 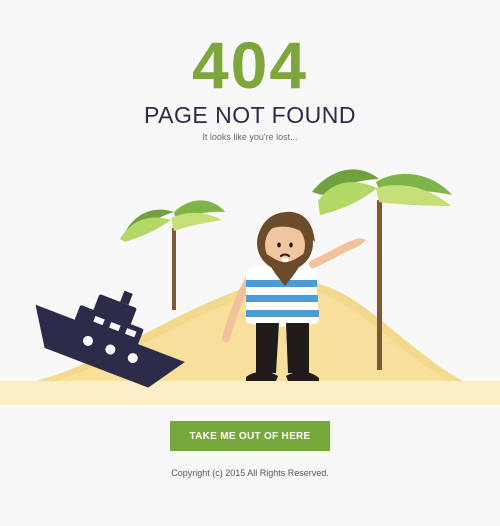 I want to click on copyright-text: Copyright (c) 2015 All Rights Reserved., so click(x=250, y=473).